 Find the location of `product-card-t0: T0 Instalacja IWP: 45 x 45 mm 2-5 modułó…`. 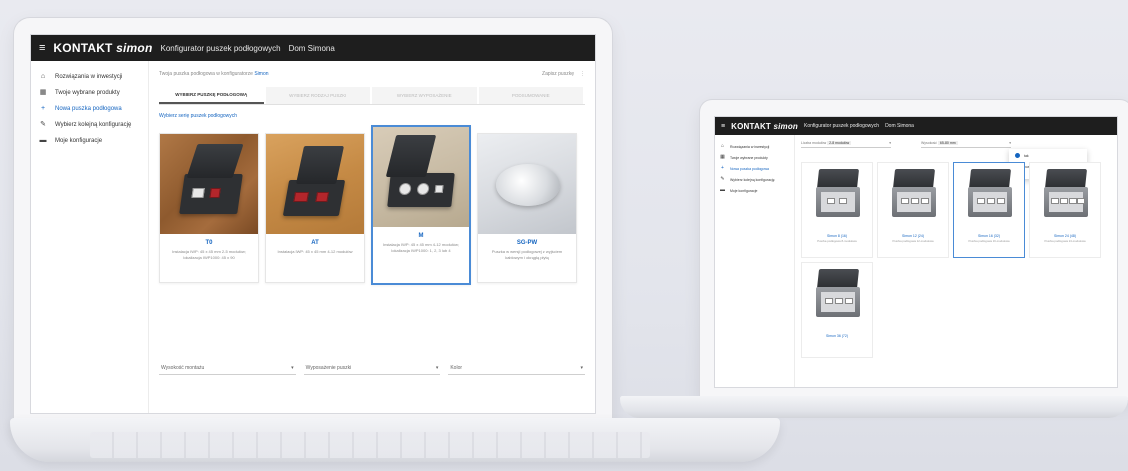

product-card-t0: T0 Instalacja IWP: 45 x 45 mm 2-5 modułó… is located at coordinates (209, 208).